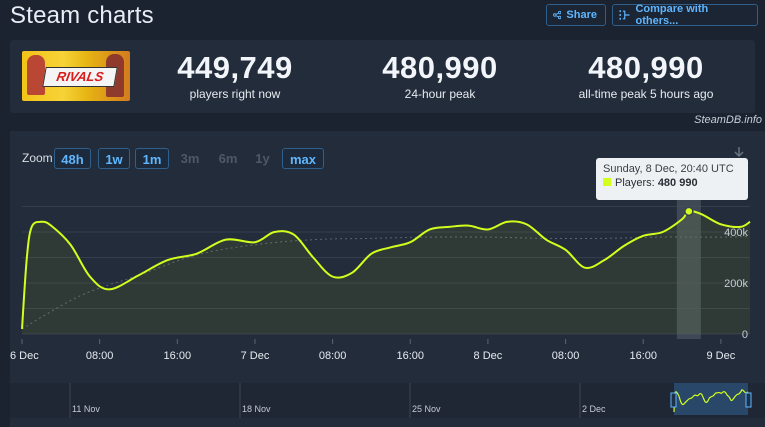  What do you see at coordinates (303, 158) in the screenshot?
I see `zoom-max-button: max` at bounding box center [303, 158].